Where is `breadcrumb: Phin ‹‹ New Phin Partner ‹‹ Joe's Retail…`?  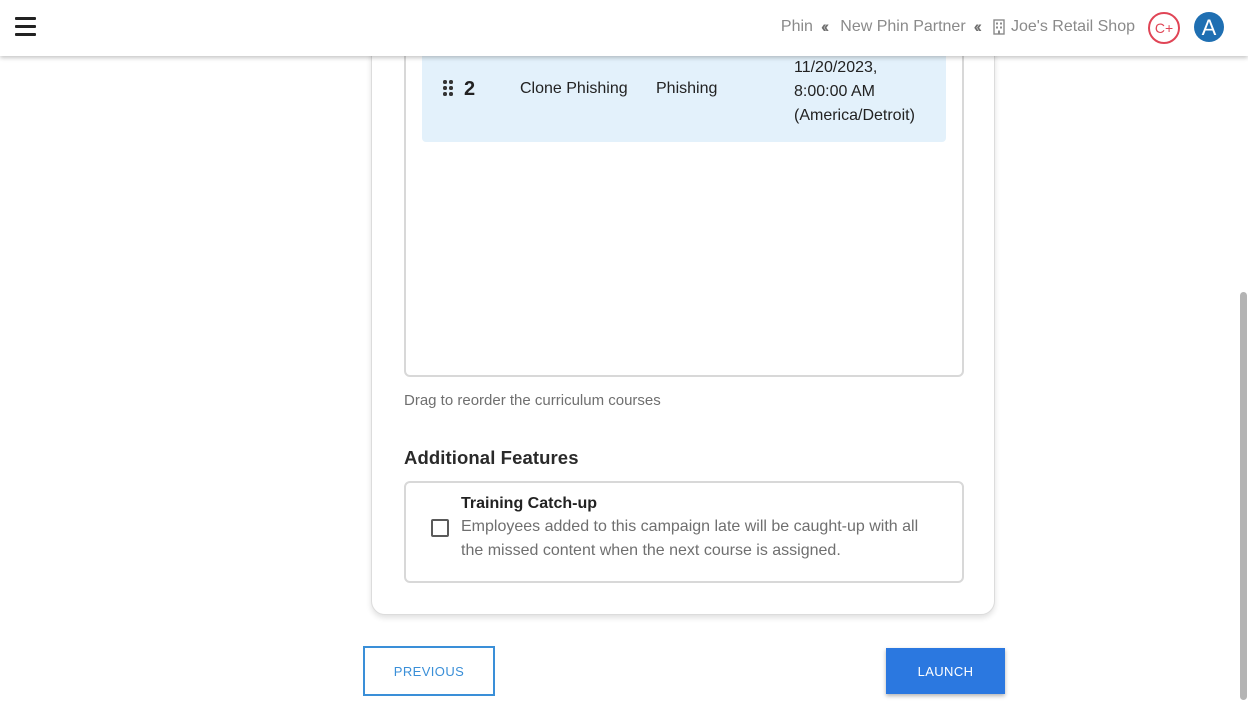
breadcrumb: Phin ‹‹ New Phin Partner ‹‹ Joe's Retail… is located at coordinates (958, 27).